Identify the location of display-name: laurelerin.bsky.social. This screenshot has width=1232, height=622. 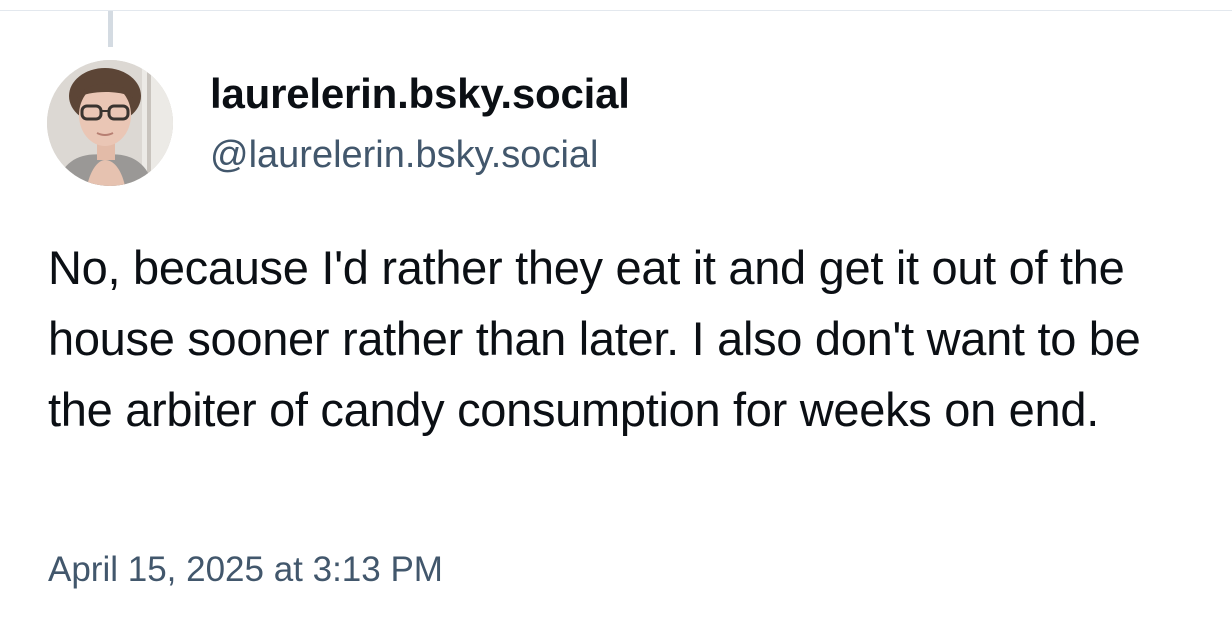
(420, 94).